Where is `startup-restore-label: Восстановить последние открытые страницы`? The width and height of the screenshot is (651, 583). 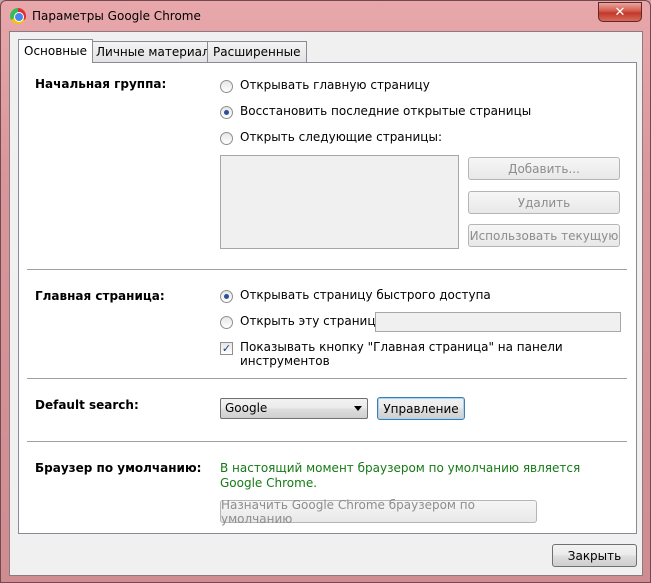
startup-restore-label: Восстановить последние открытые страницы is located at coordinates (385, 111).